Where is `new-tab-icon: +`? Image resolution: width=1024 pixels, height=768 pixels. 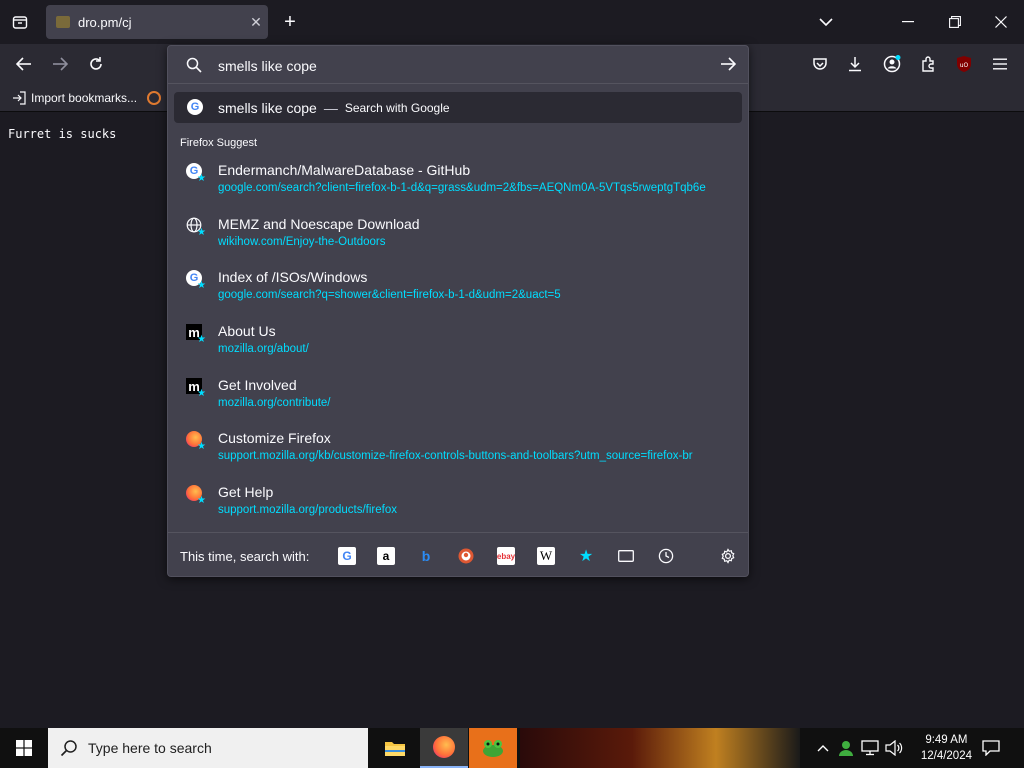
new-tab-icon: + is located at coordinates (290, 22).